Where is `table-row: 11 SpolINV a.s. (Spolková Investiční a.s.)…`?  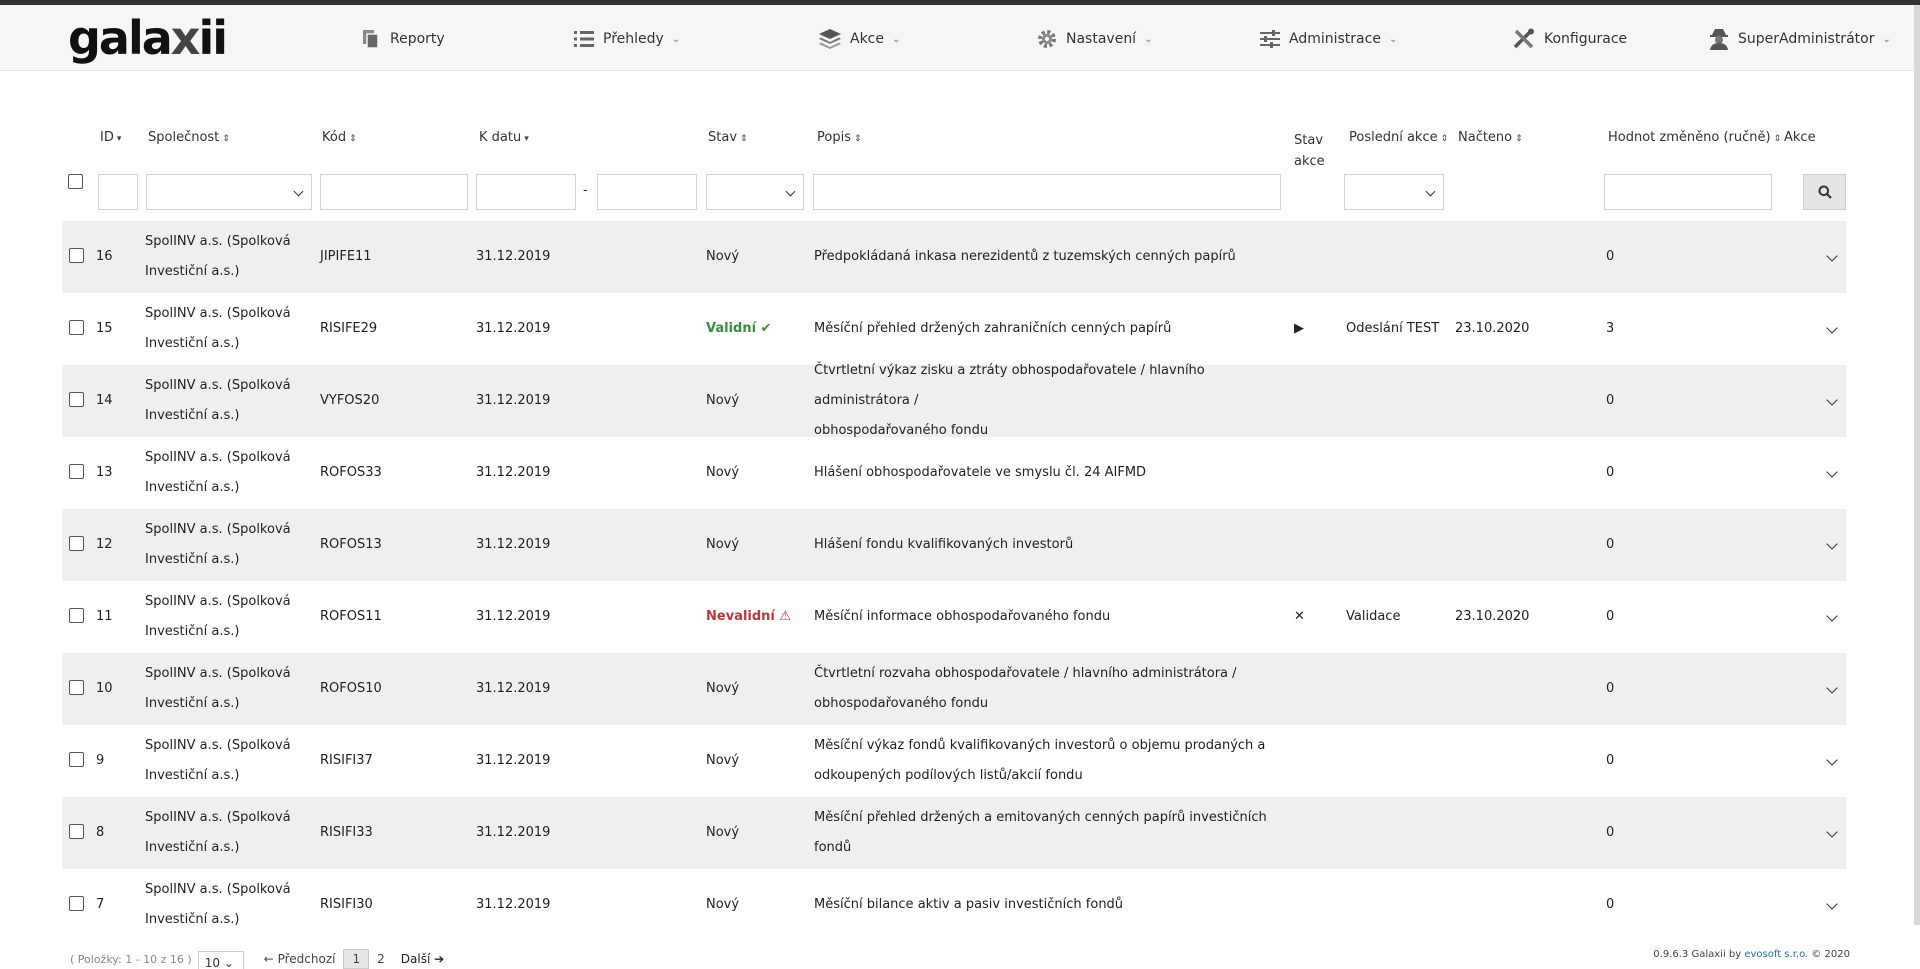
table-row: 11 SpolINV a.s. (Spolková Investiční a.s.)… is located at coordinates (954, 617).